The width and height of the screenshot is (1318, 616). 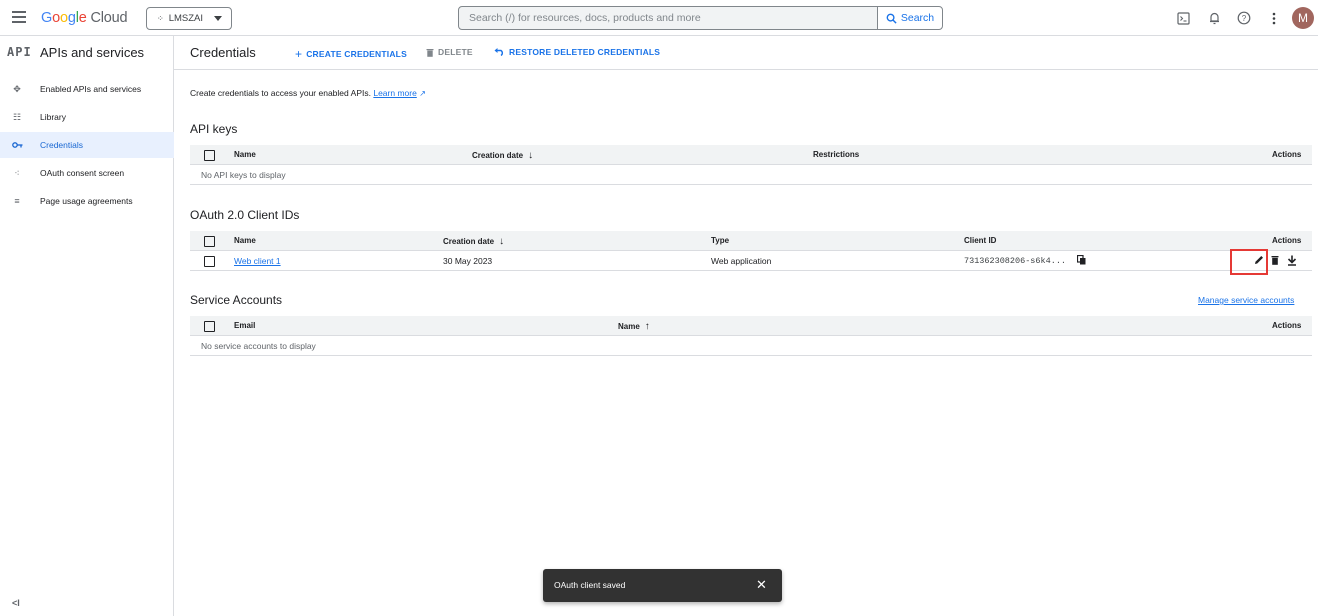 What do you see at coordinates (634, 326) in the screenshot?
I see `column-name: Name ↑` at bounding box center [634, 326].